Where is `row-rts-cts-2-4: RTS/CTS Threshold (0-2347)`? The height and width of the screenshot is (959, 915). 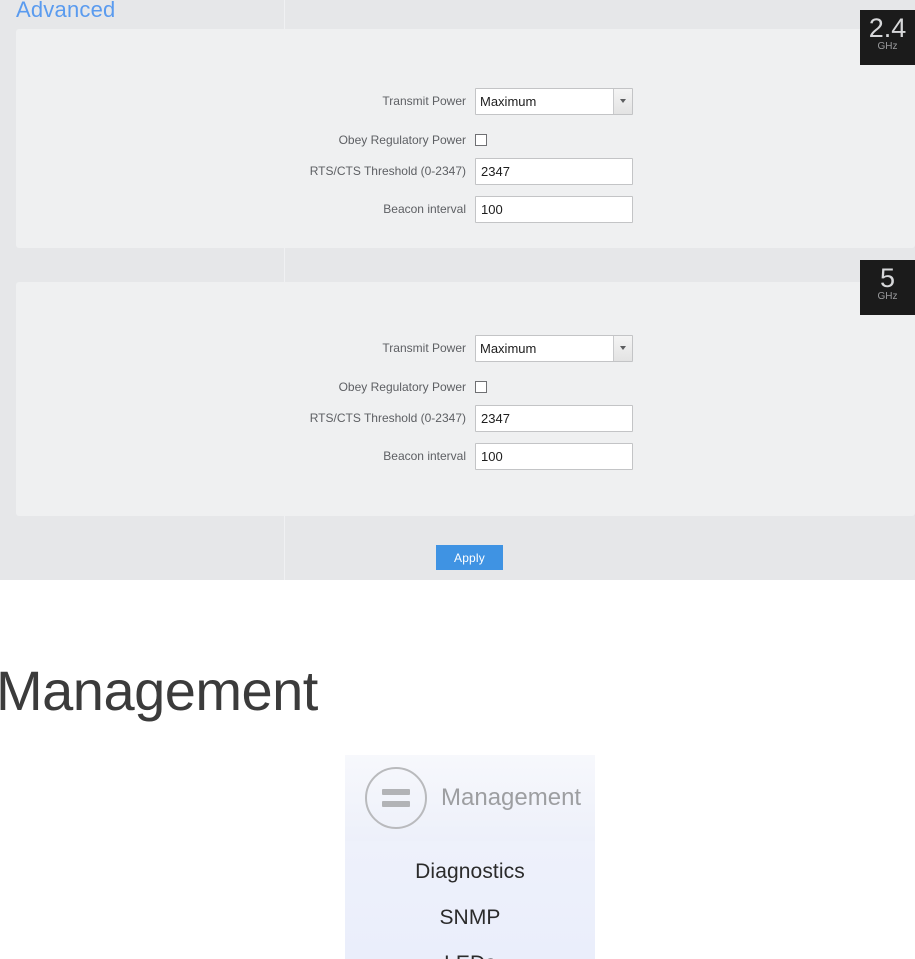 row-rts-cts-2-4: RTS/CTS Threshold (0-2347) is located at coordinates (465, 171).